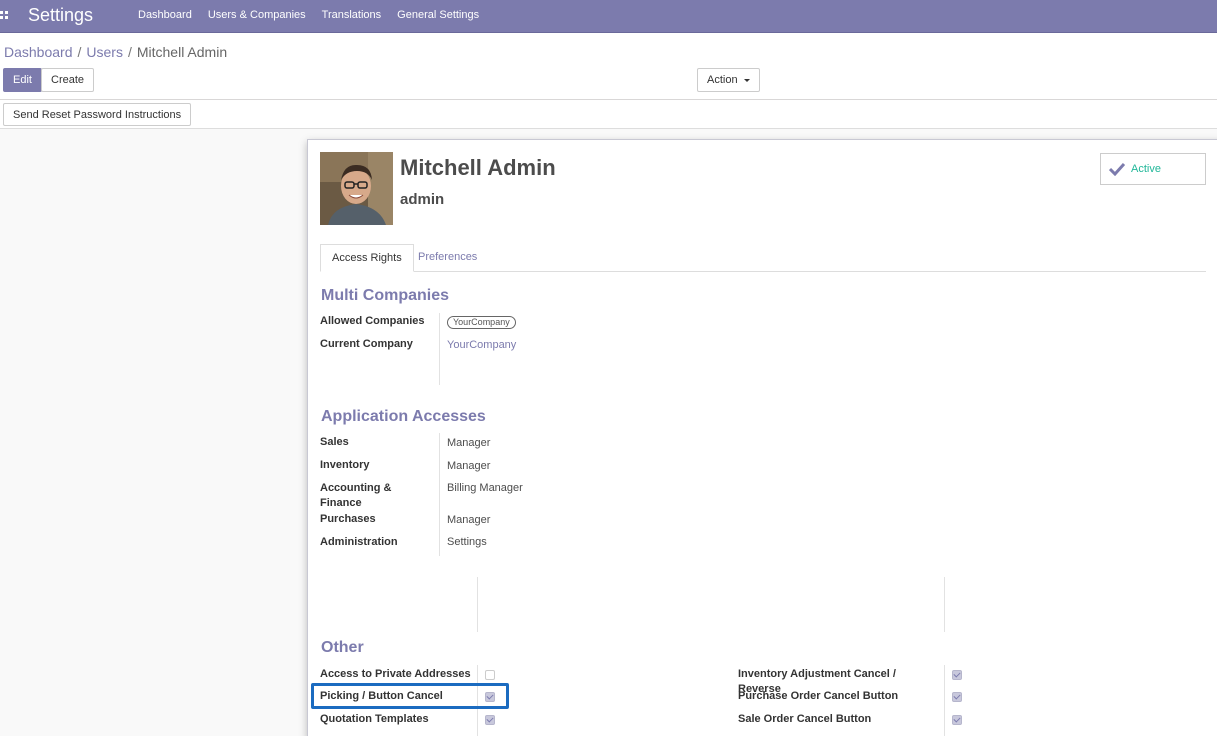 The height and width of the screenshot is (736, 1217). Describe the element at coordinates (481, 322) in the screenshot. I see `allowed-company-tag: YourCompany` at that location.